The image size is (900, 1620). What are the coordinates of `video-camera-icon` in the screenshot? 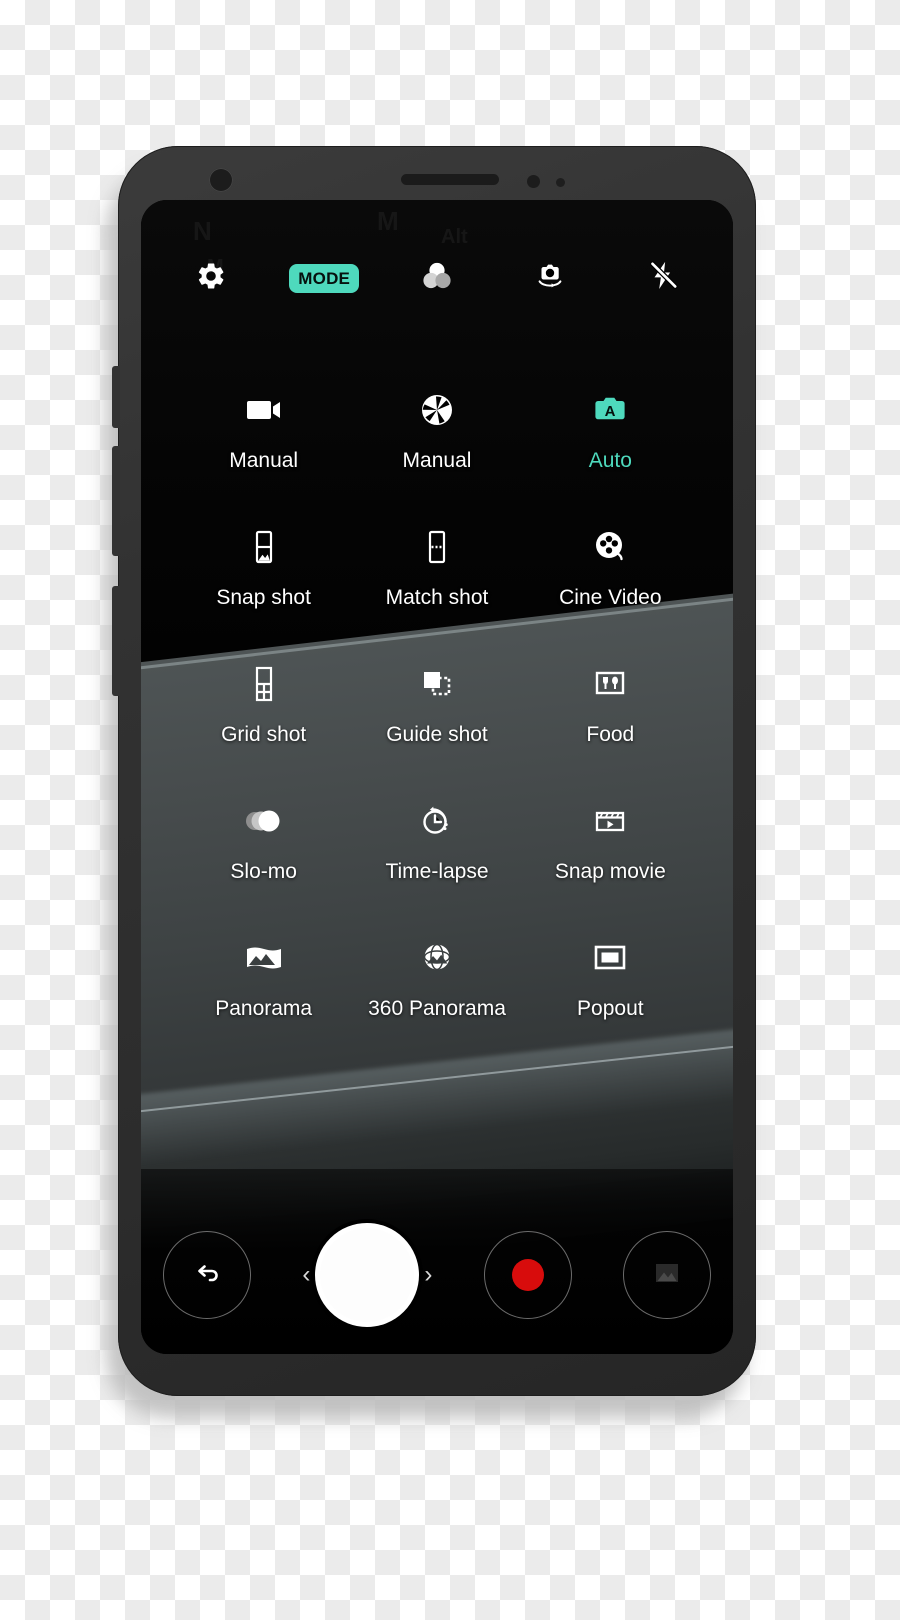 It's located at (264, 410).